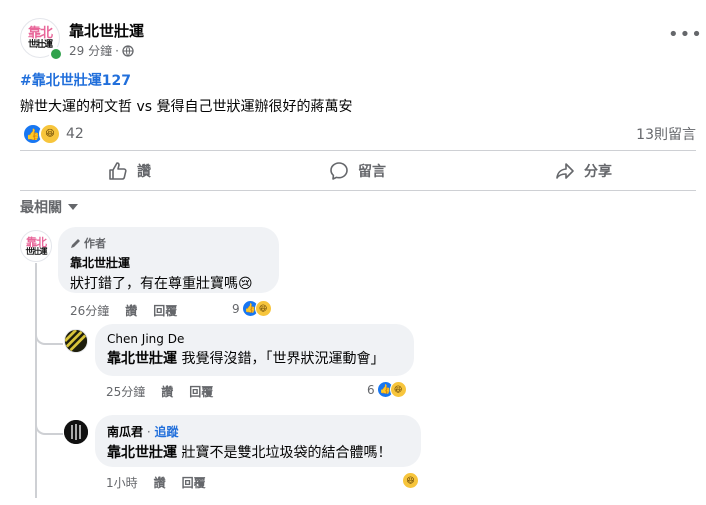 The height and width of the screenshot is (505, 706). What do you see at coordinates (168, 243) in the screenshot?
I see `author-badge: 作者` at bounding box center [168, 243].